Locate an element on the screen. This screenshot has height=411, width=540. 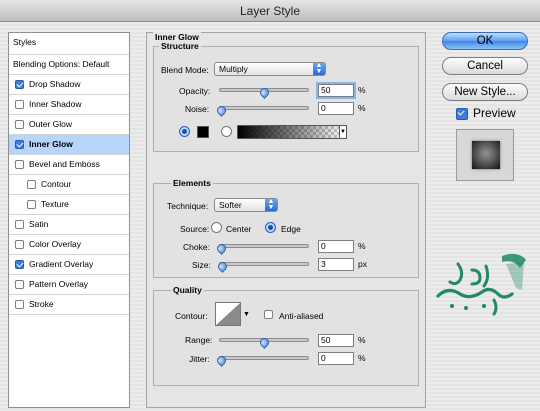
style-item-gradient-overlay: Gradient Overlay is located at coordinates (69, 265).